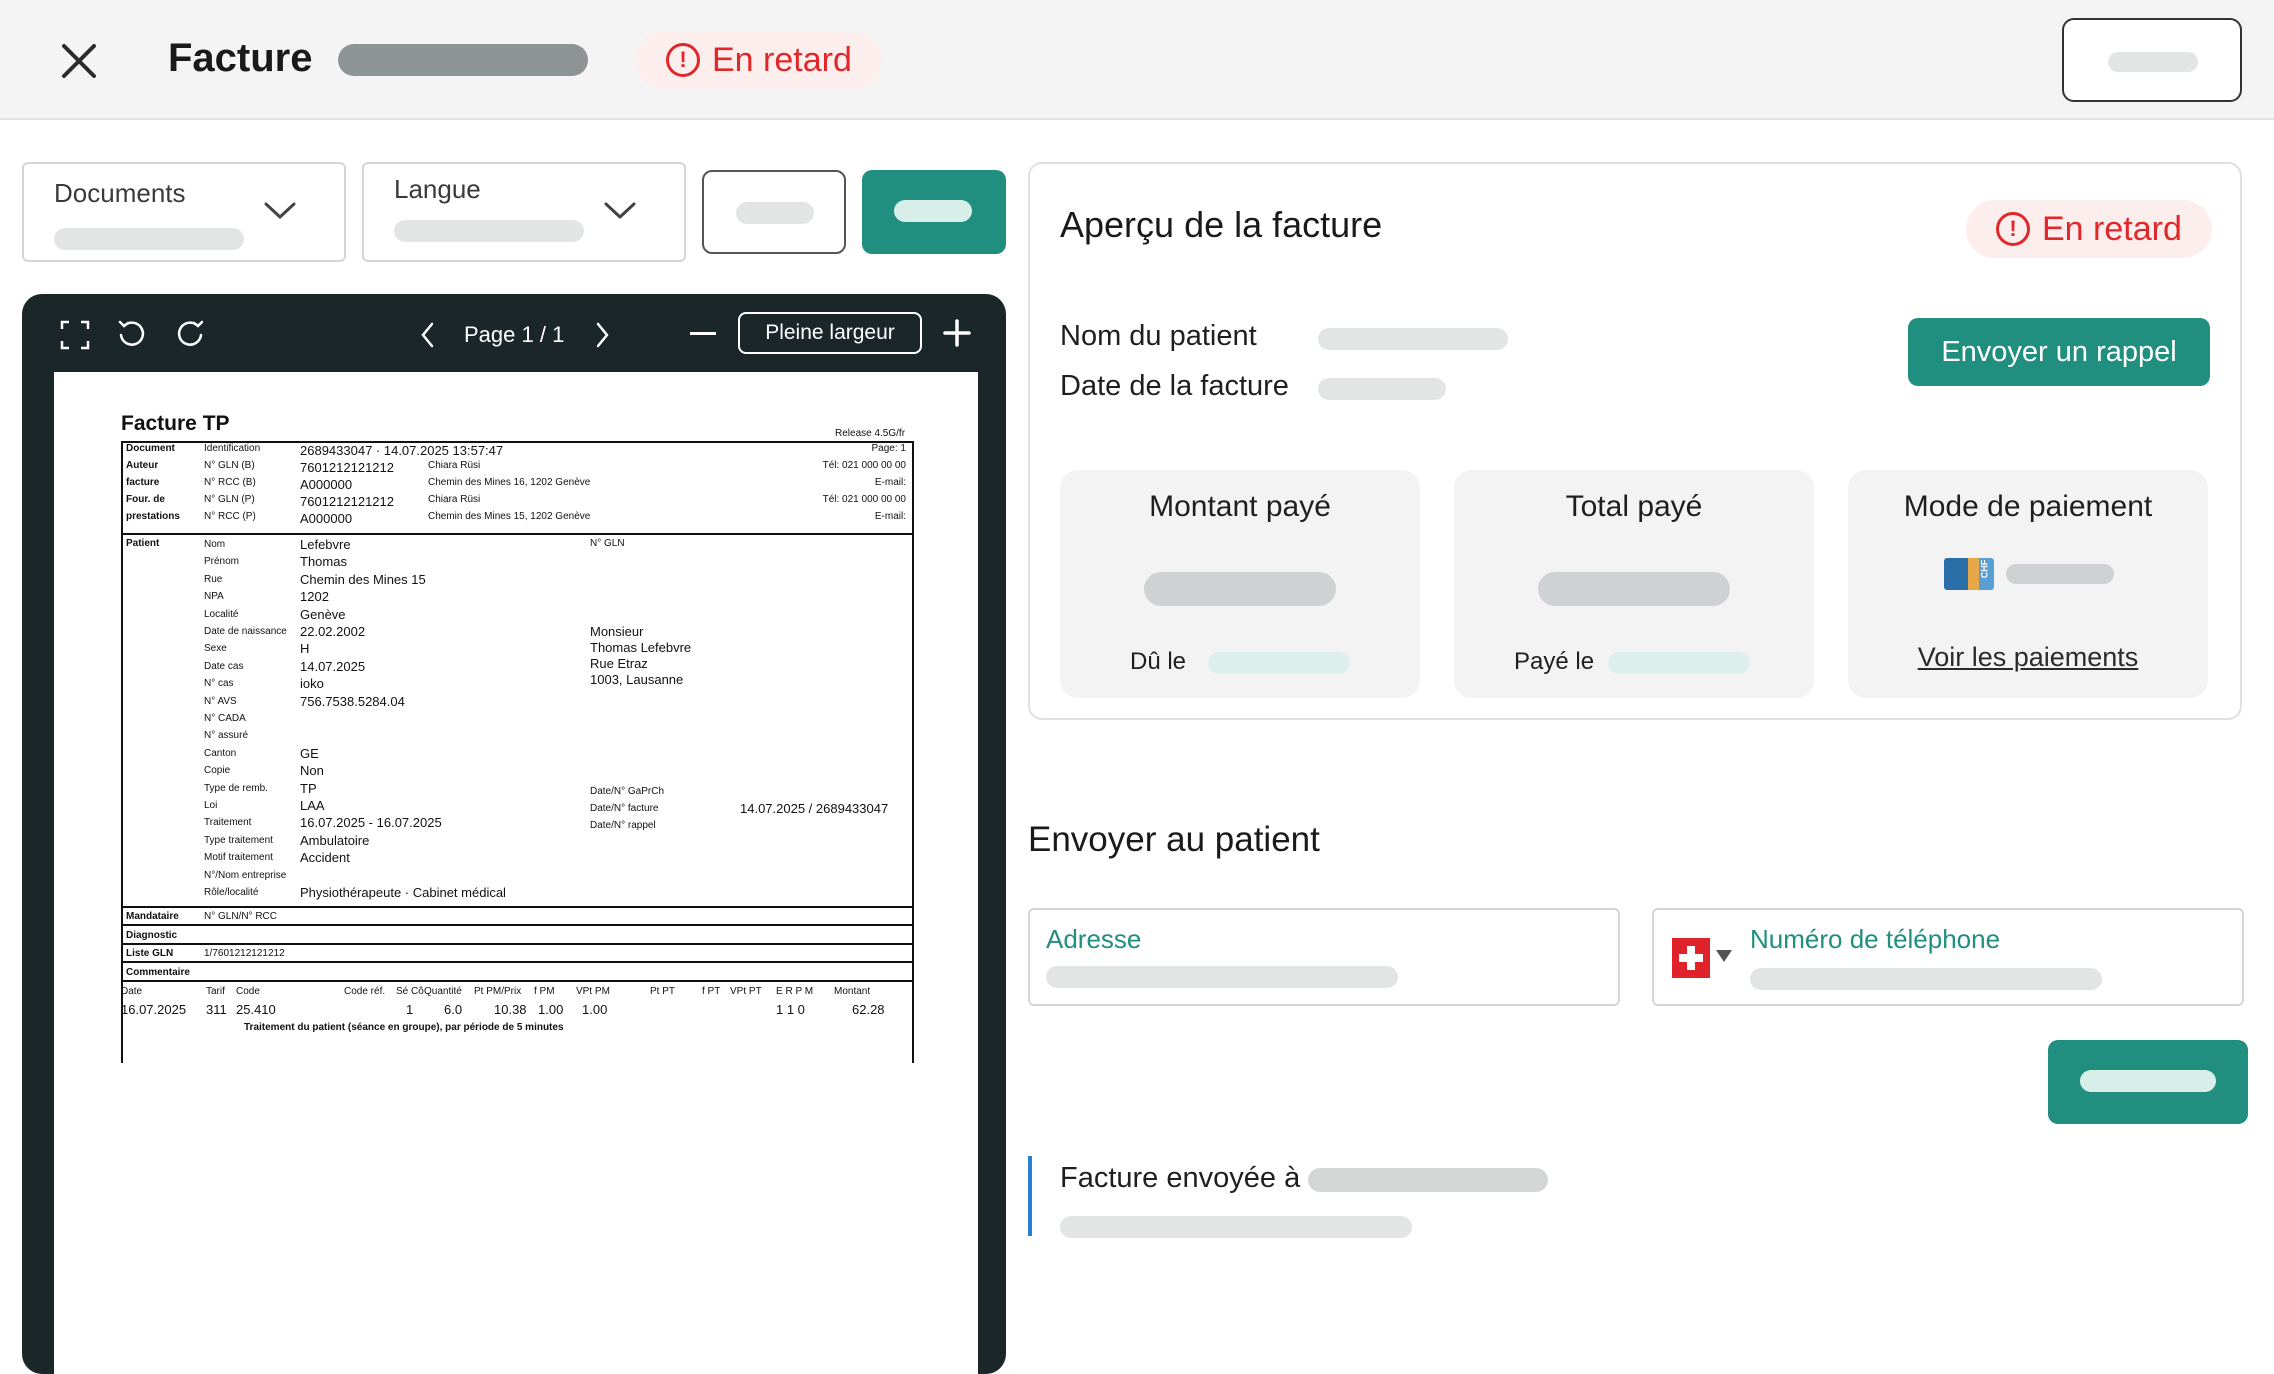 This screenshot has width=2274, height=1374. I want to click on header-row-group: Auteur, so click(142, 465).